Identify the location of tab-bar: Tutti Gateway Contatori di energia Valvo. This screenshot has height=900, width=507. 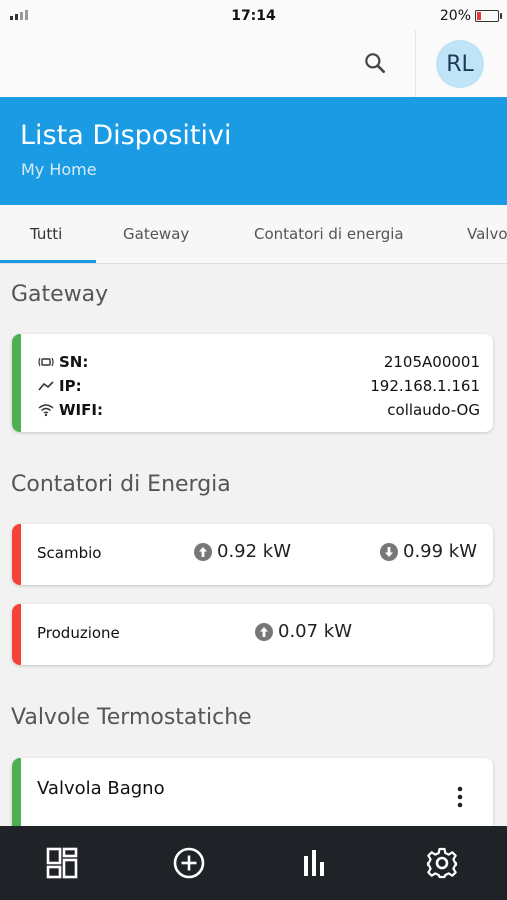
(253, 234).